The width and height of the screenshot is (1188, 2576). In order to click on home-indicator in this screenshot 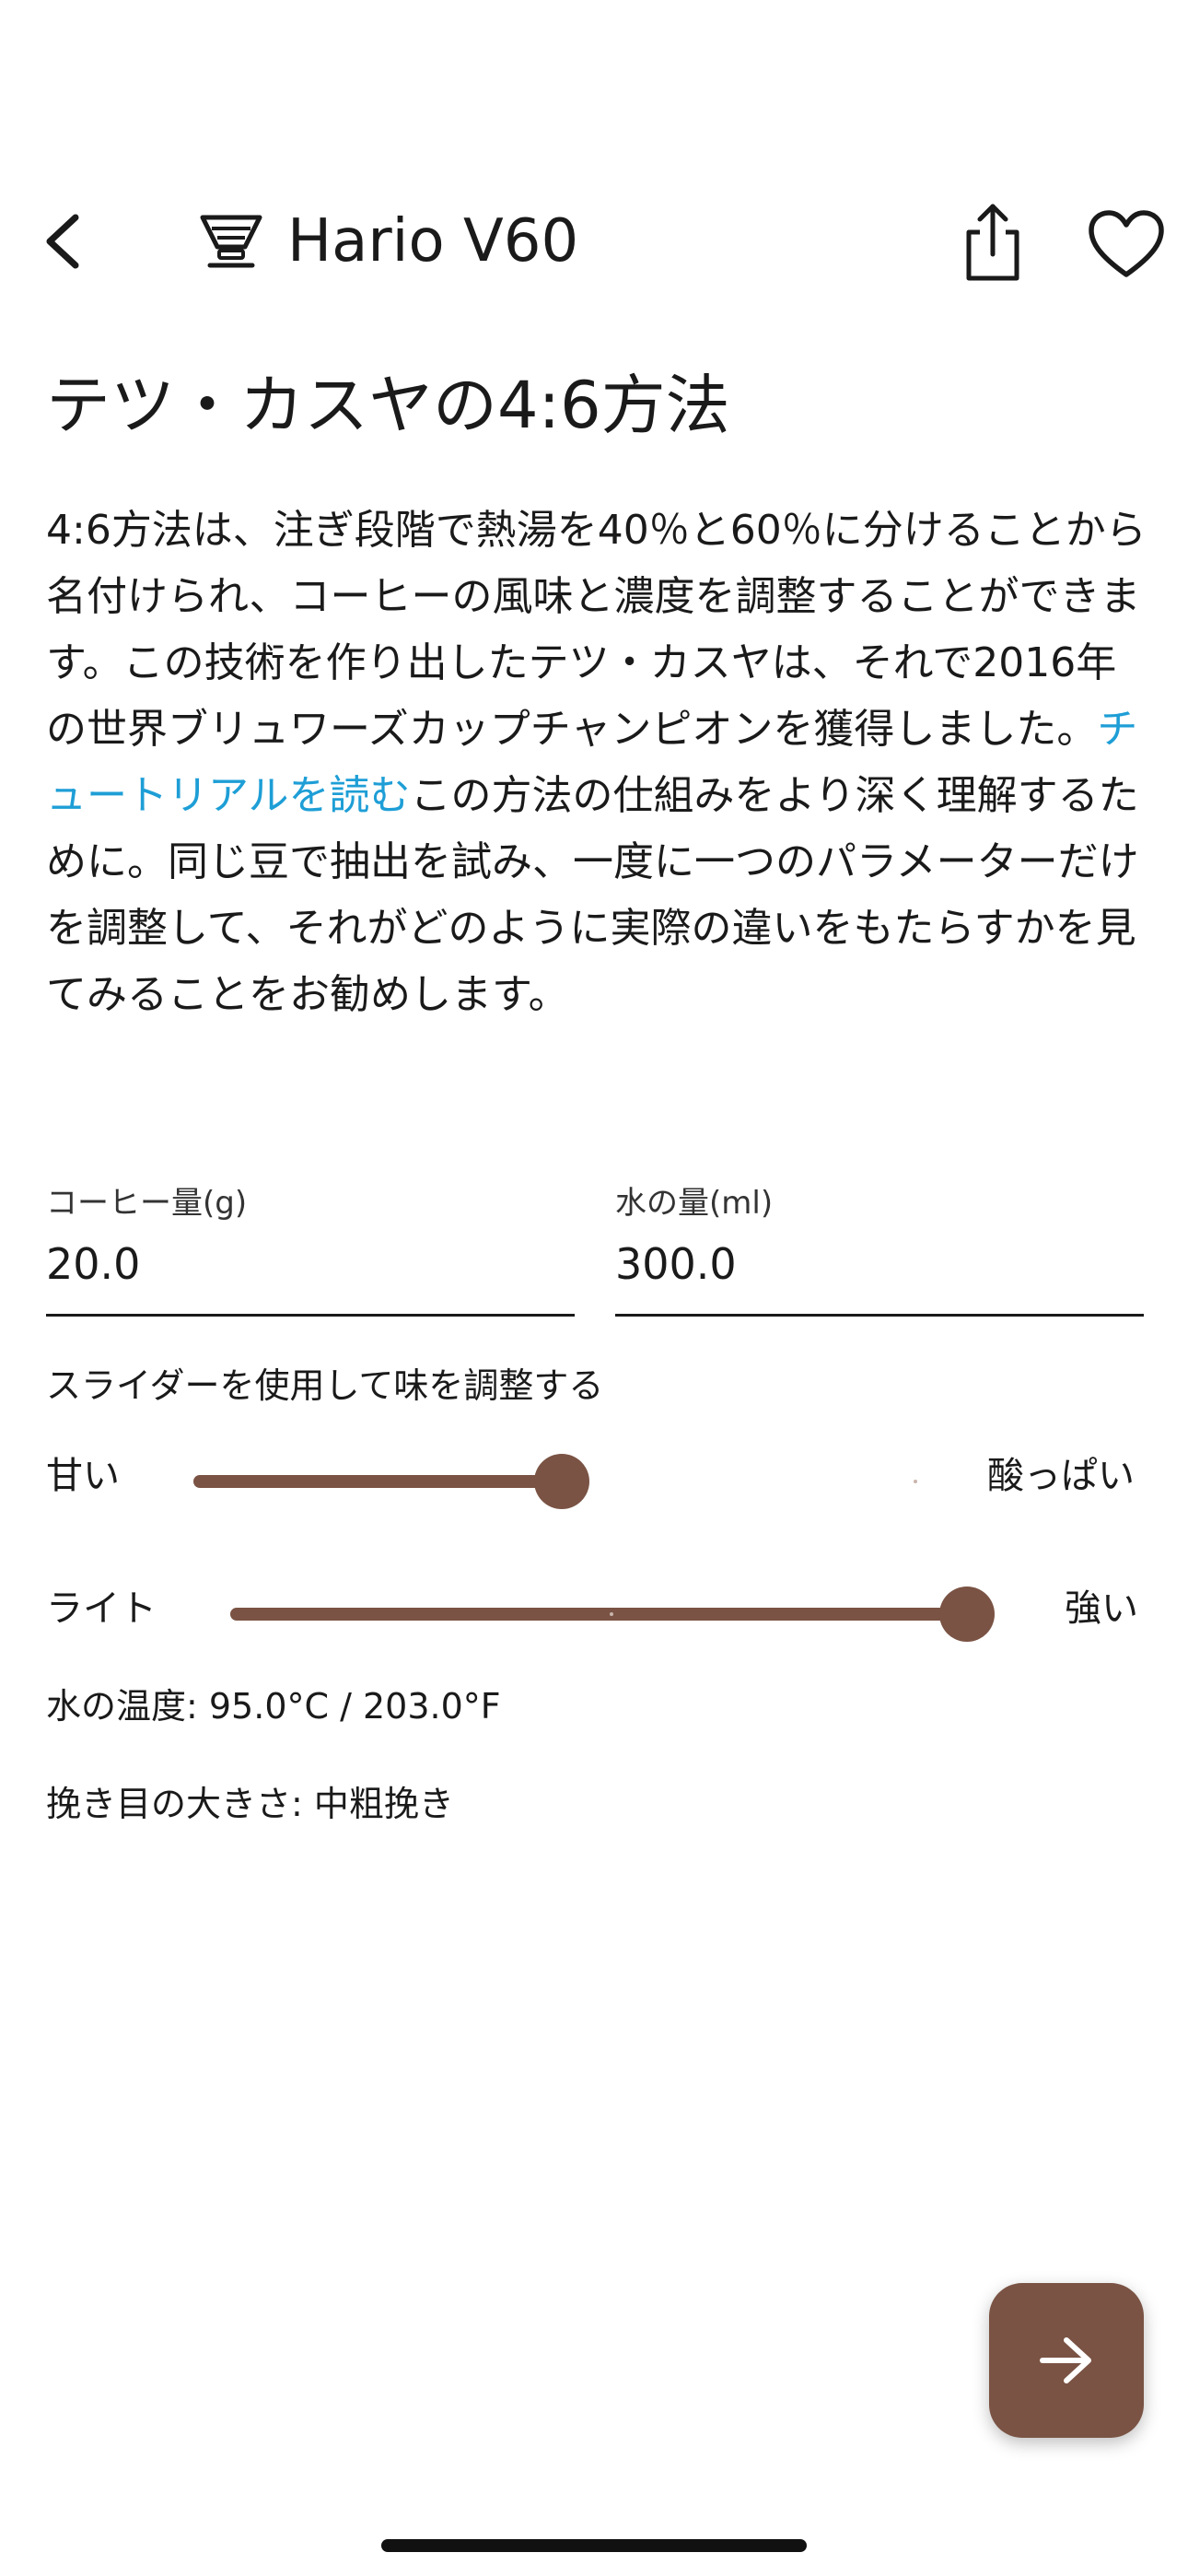, I will do `click(594, 2545)`.